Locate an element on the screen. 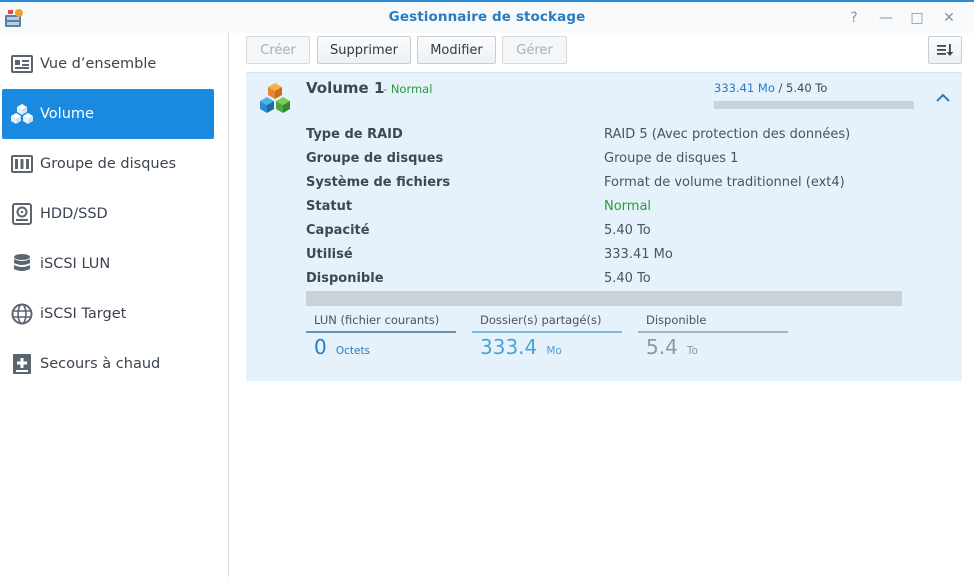 This screenshot has width=974, height=577. stat-label: Disponible is located at coordinates (713, 322).